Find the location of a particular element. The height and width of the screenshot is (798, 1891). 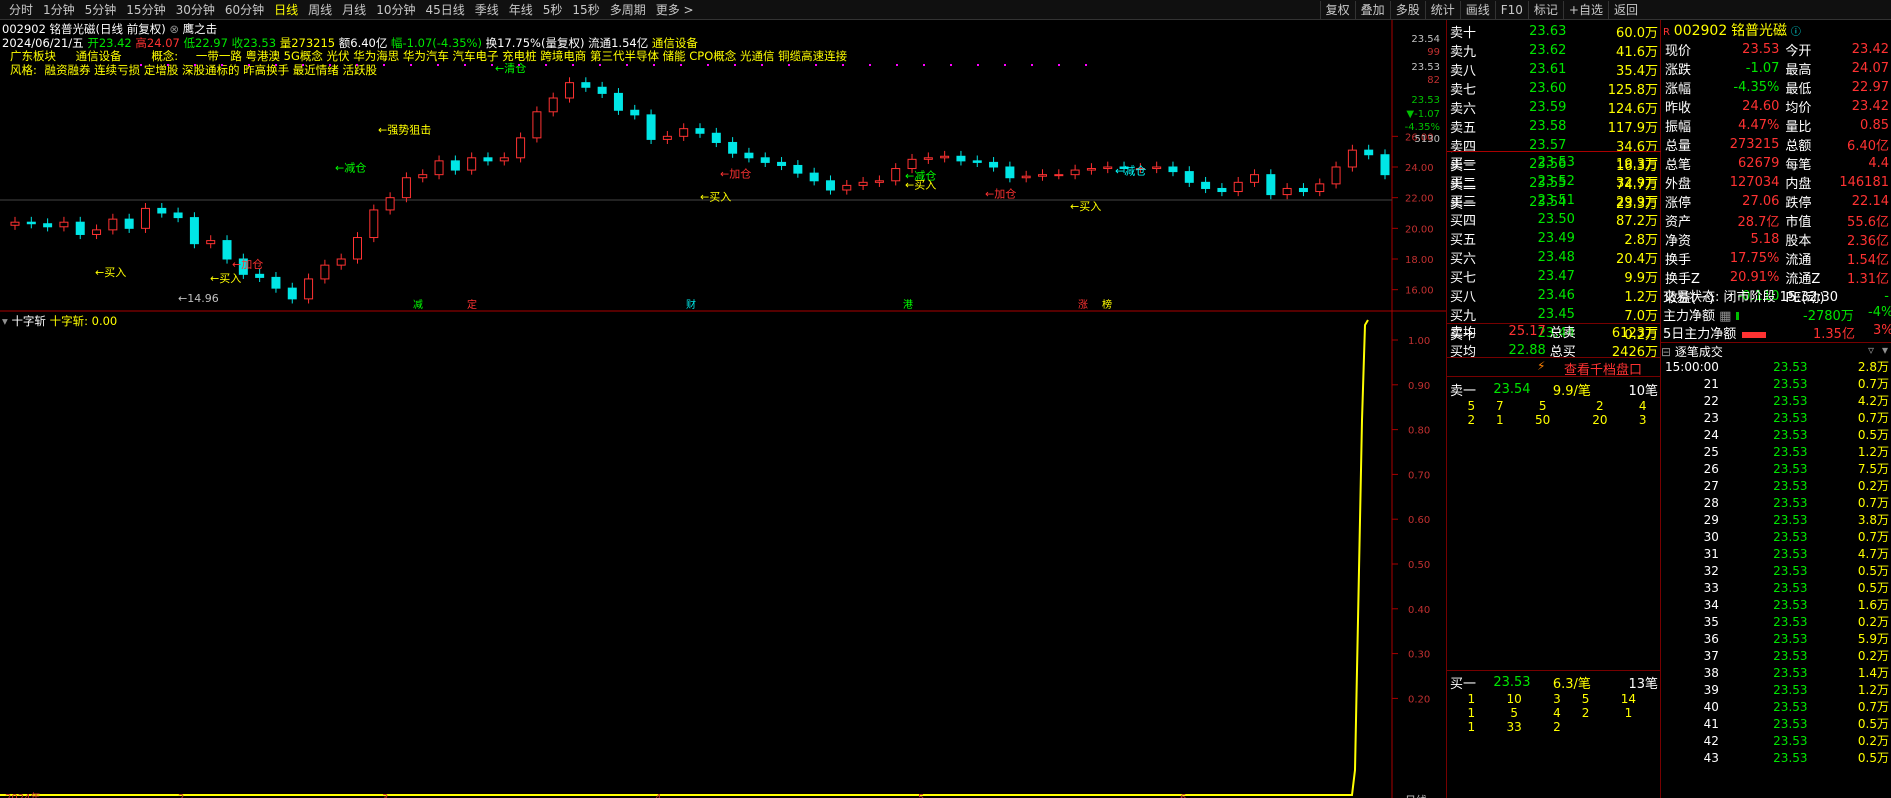

book-level: 买四 23.50 87.2万 is located at coordinates (1554, 219).